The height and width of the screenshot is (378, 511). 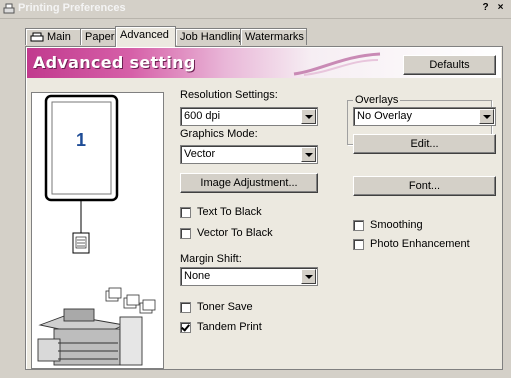 What do you see at coordinates (200, 154) in the screenshot?
I see `graphics-mode-value: Vector` at bounding box center [200, 154].